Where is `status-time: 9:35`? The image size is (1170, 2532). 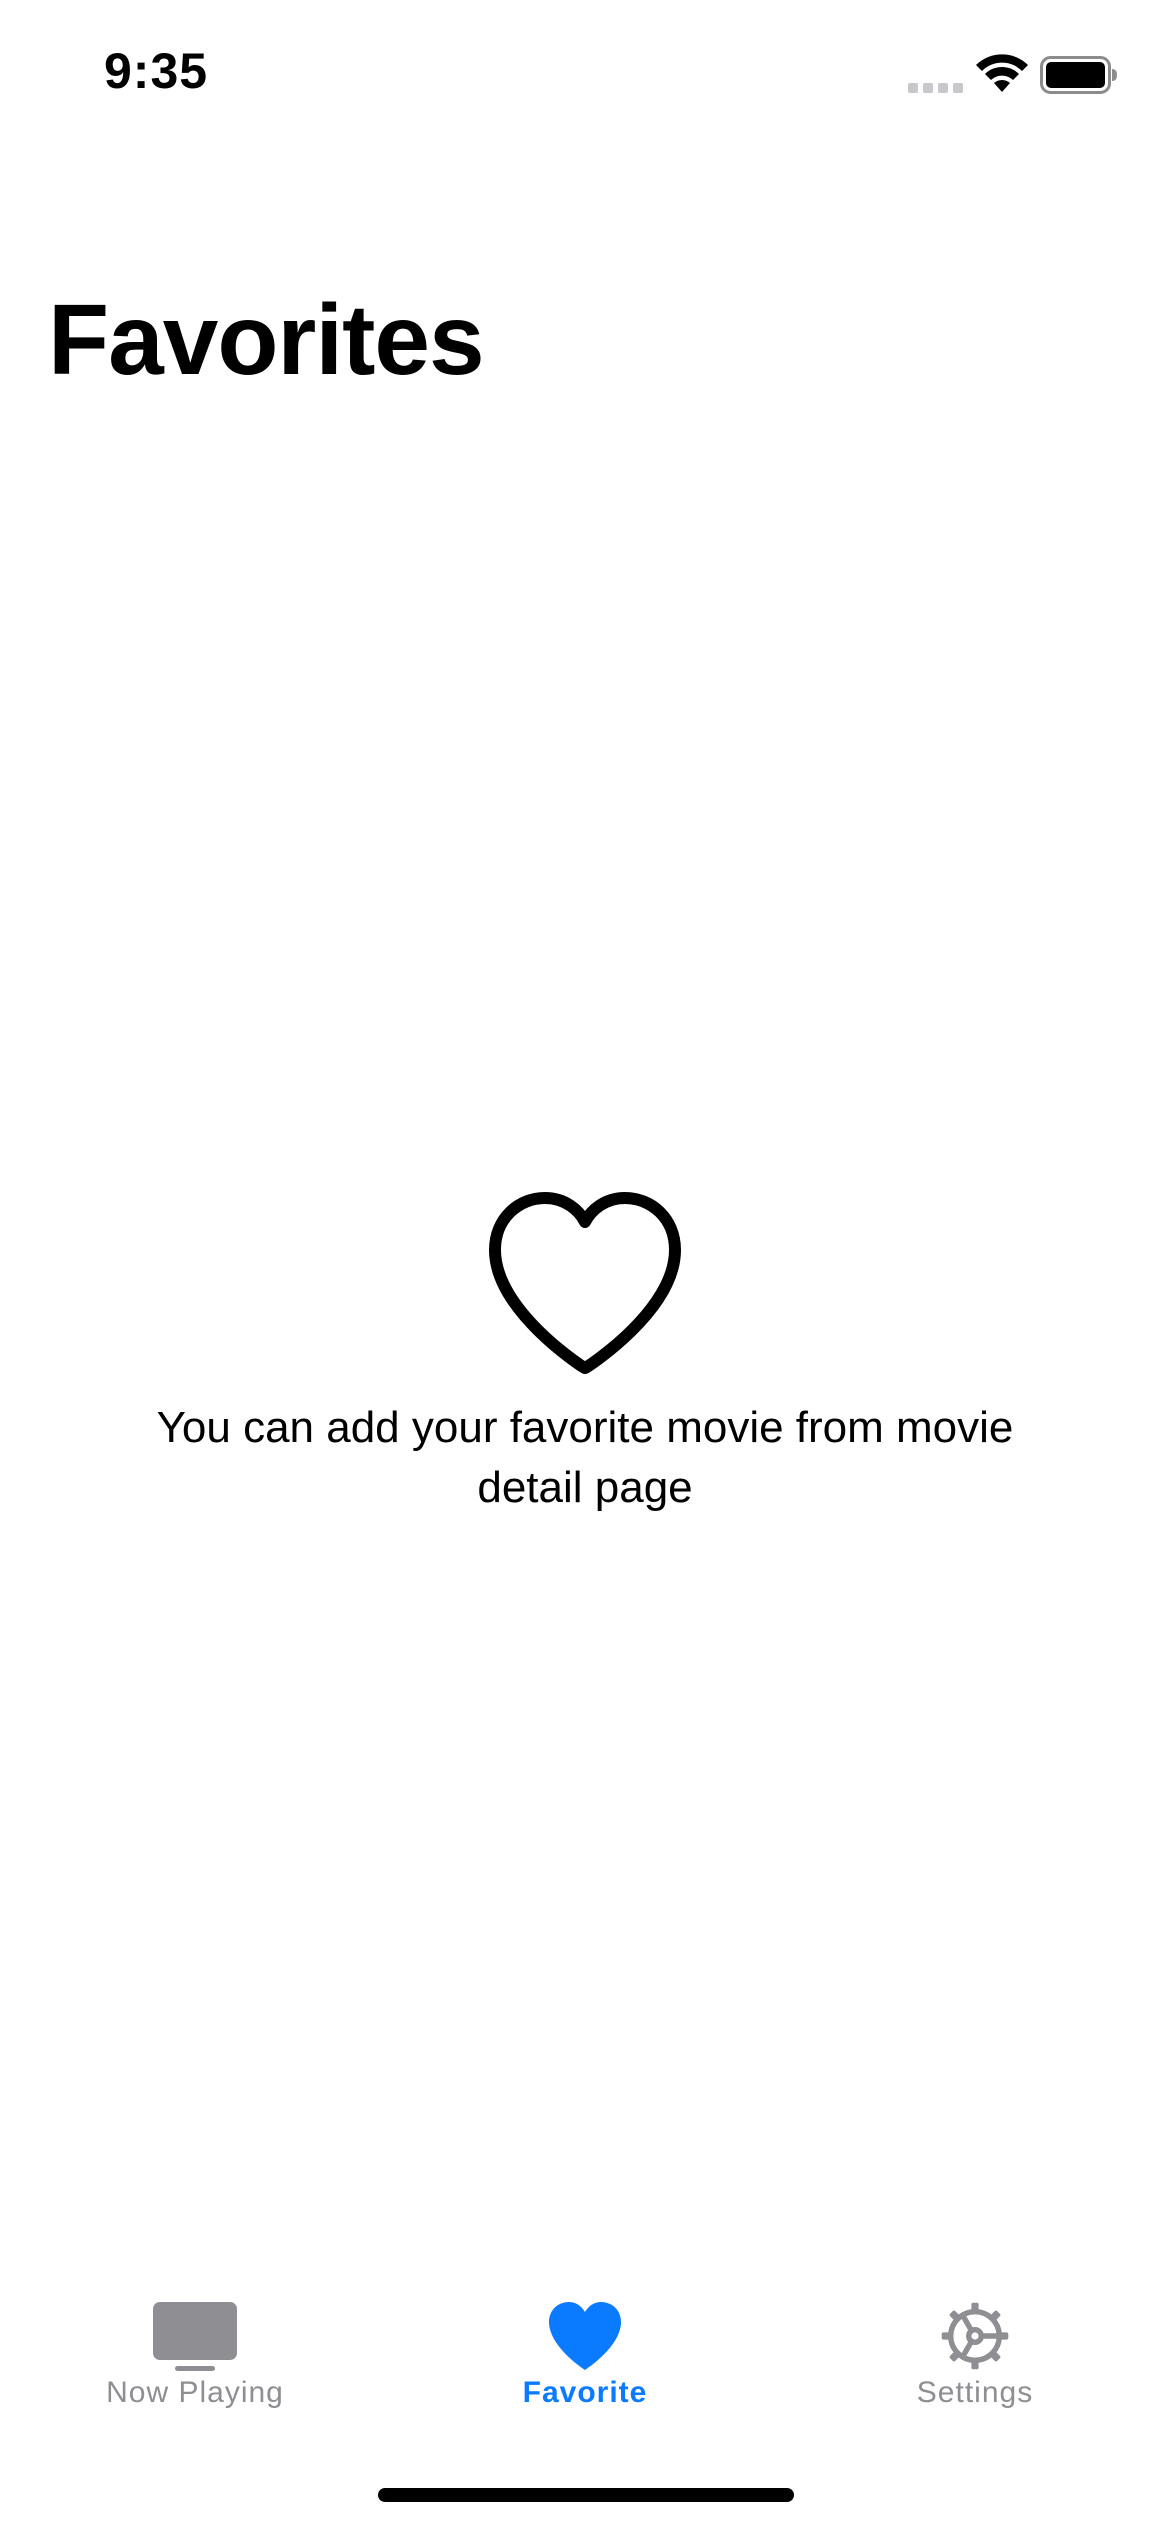 status-time: 9:35 is located at coordinates (156, 71).